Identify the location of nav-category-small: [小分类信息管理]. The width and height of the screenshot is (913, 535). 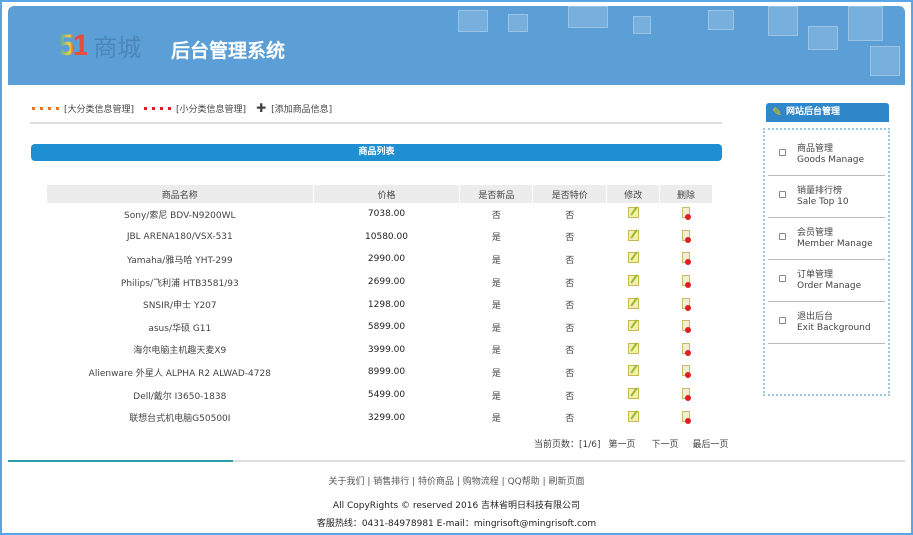
(195, 108).